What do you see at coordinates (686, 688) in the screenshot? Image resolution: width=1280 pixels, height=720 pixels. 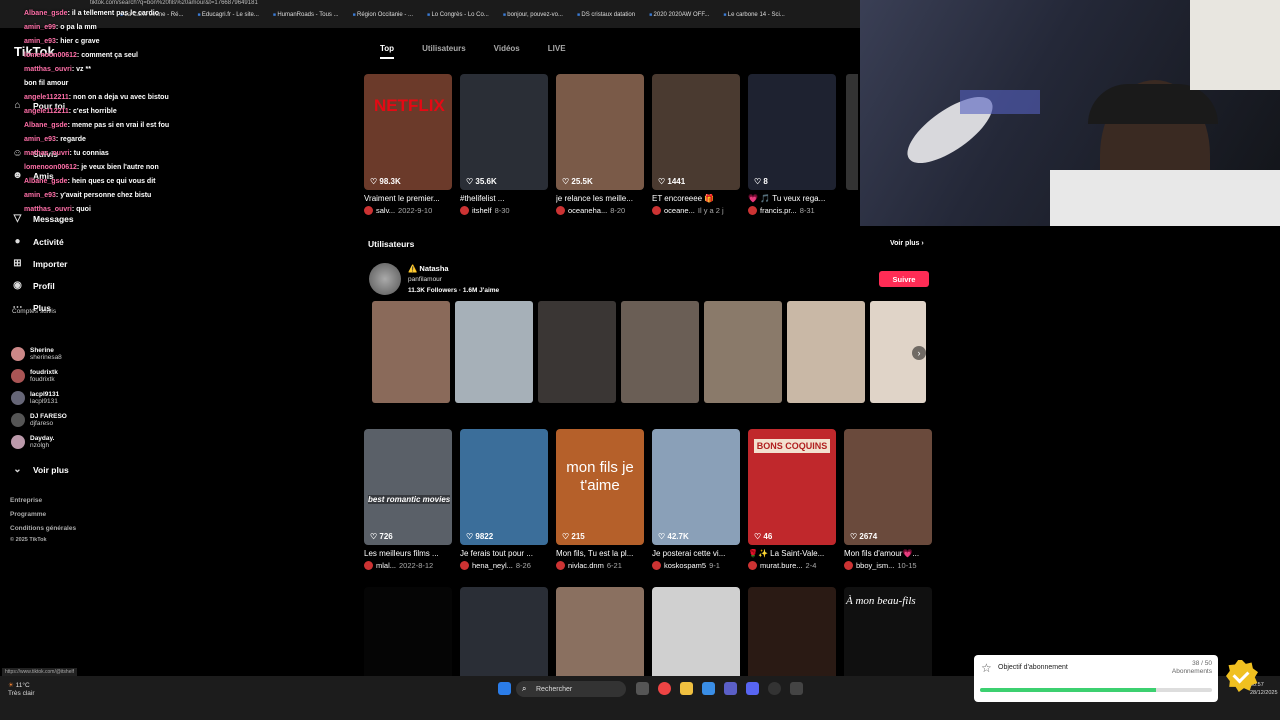 I see `folder-icon` at bounding box center [686, 688].